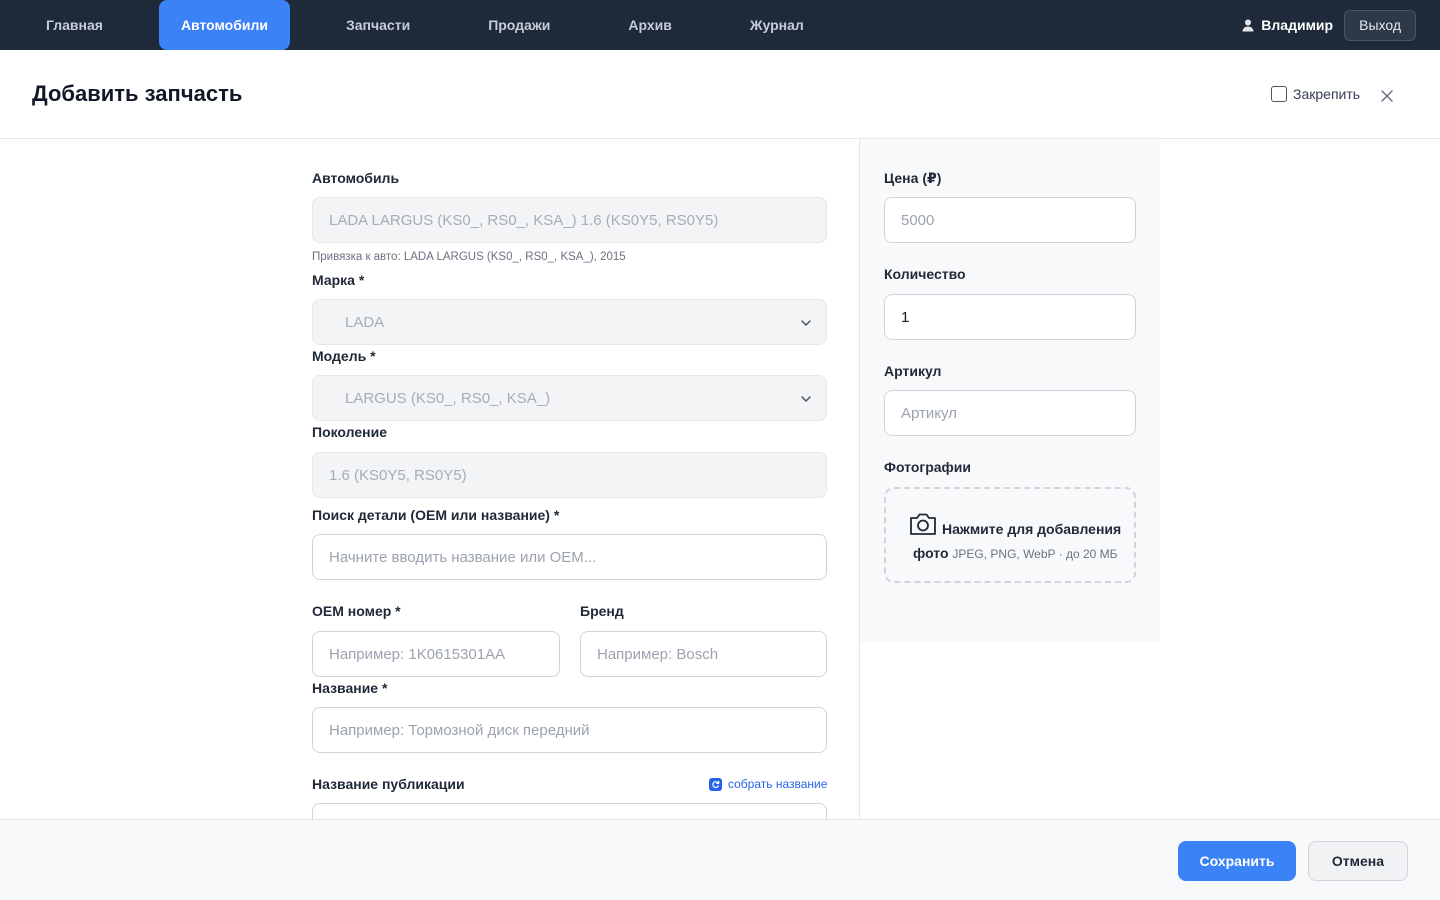 Image resolution: width=1440 pixels, height=900 pixels. What do you see at coordinates (356, 178) in the screenshot?
I see `car-label: Автомобиль` at bounding box center [356, 178].